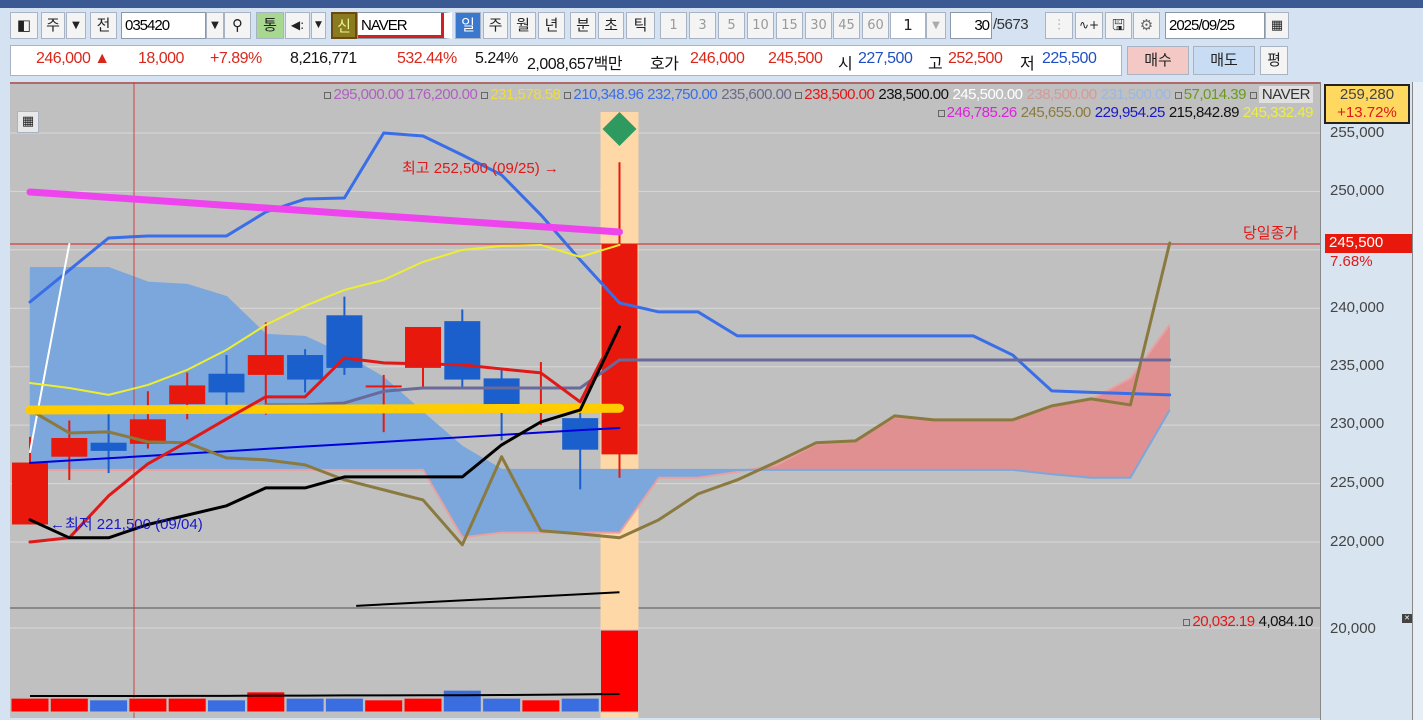 Image resolution: width=1423 pixels, height=720 pixels. What do you see at coordinates (583, 25) in the screenshot?
I see `period-tab: 분` at bounding box center [583, 25].